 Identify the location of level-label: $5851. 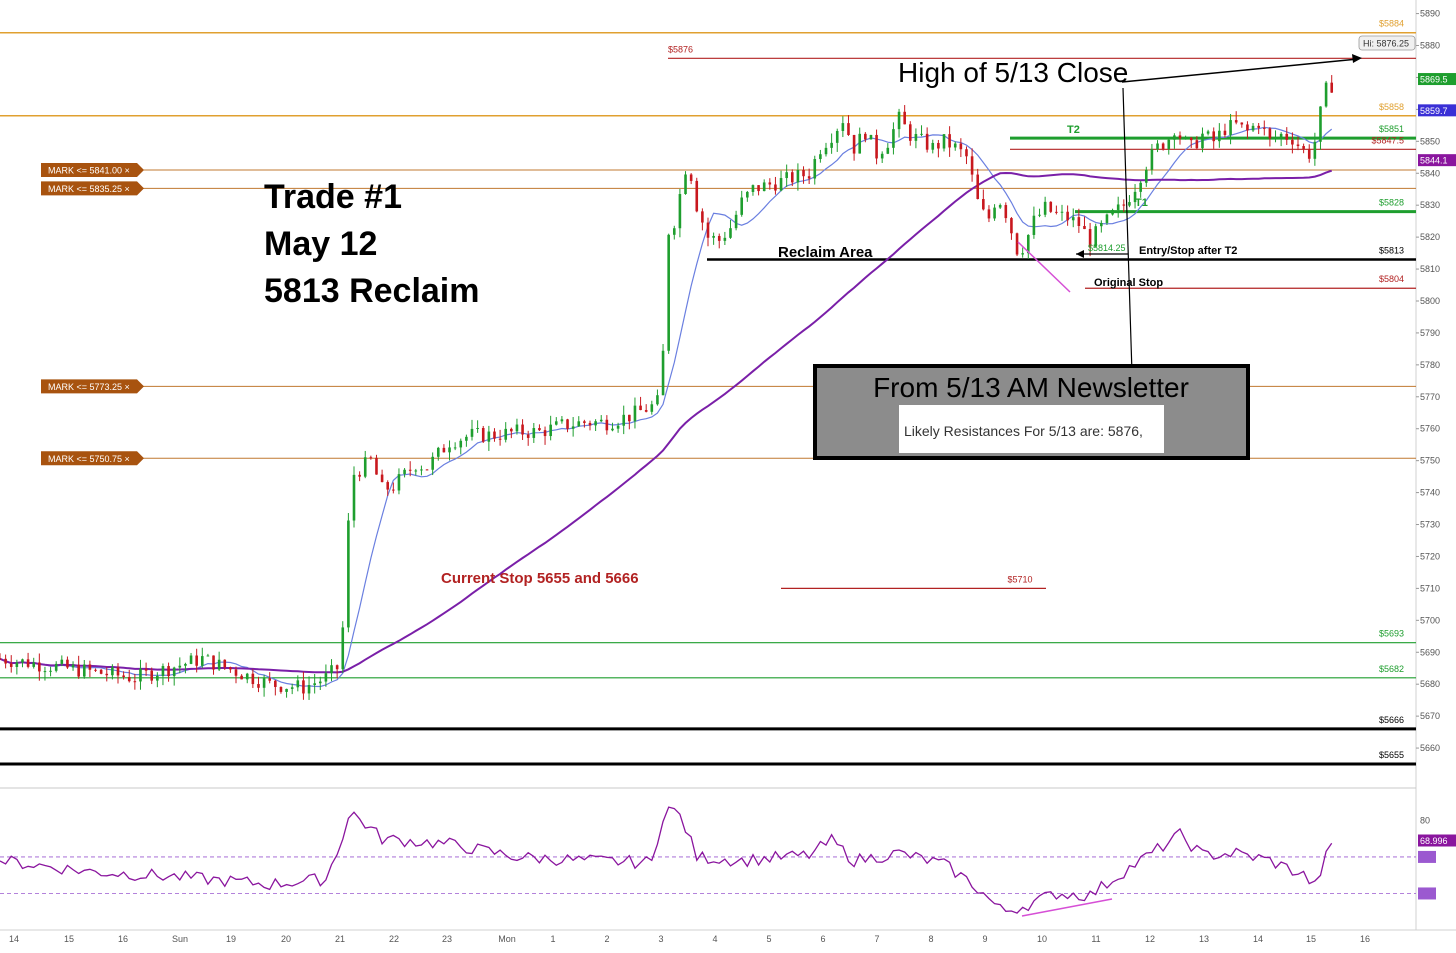
(1391, 129).